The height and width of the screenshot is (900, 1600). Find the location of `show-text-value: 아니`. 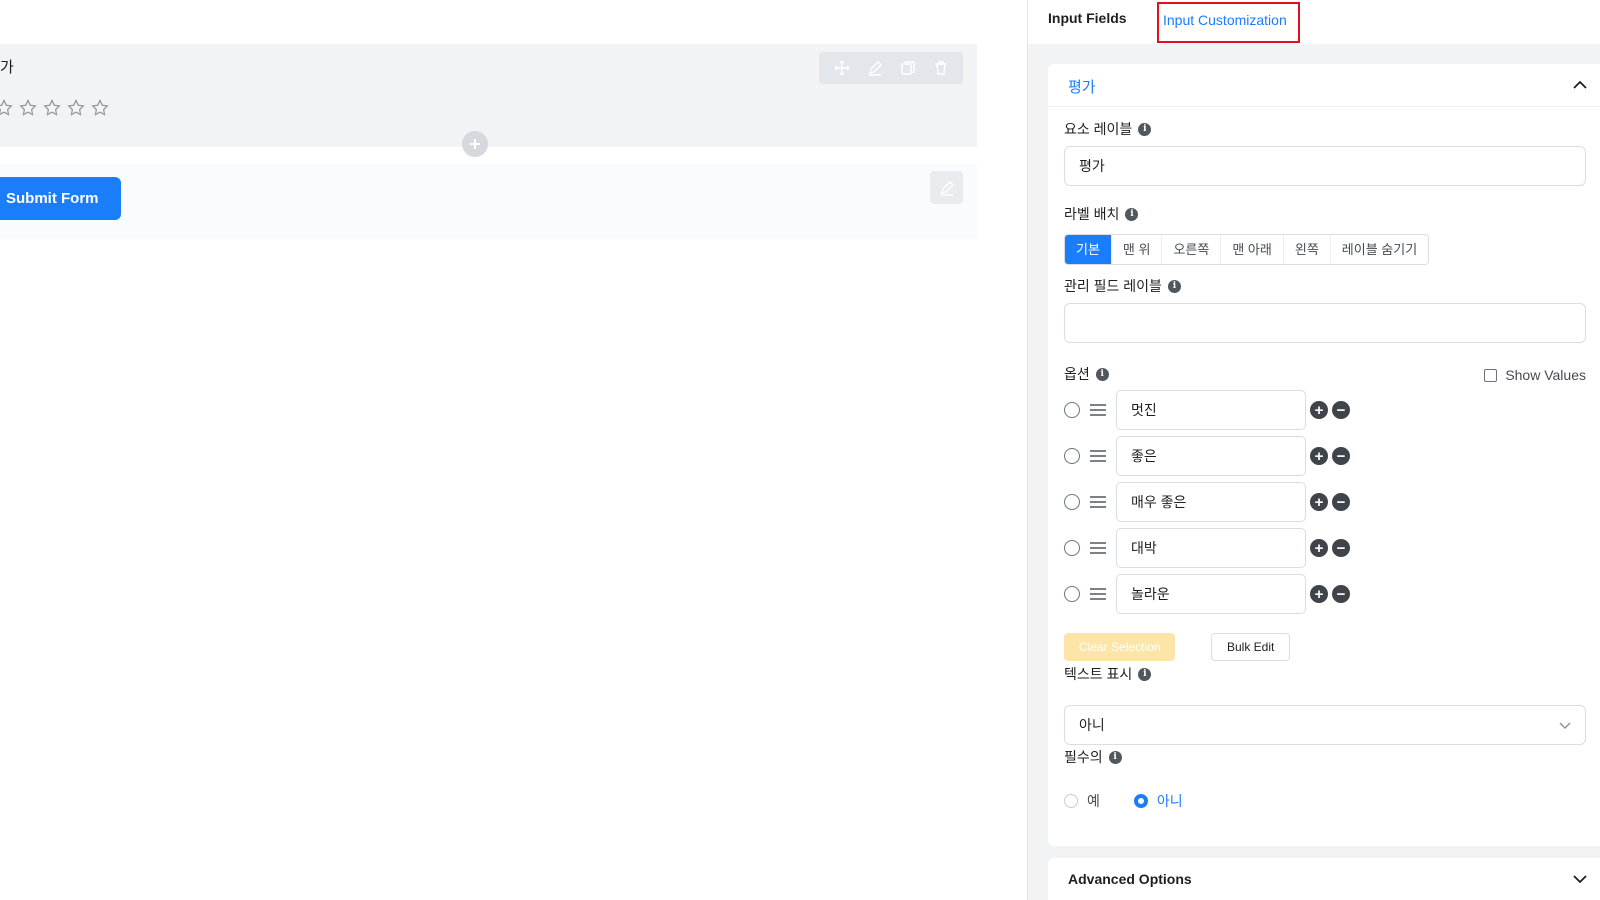

show-text-value: 아니 is located at coordinates (1092, 725).